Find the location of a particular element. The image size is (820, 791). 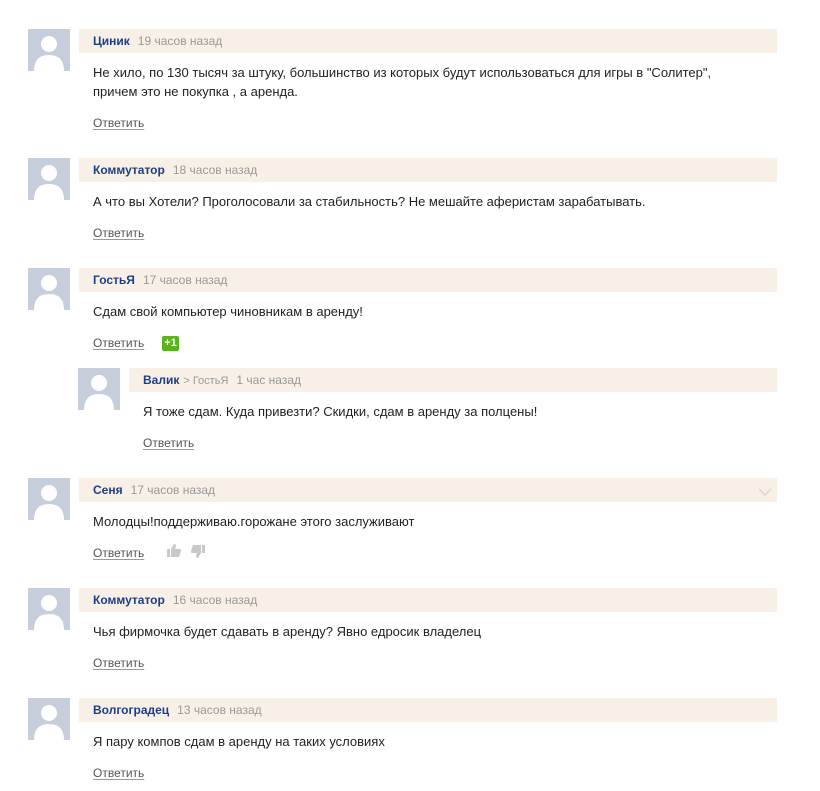

chevron-down-icon is located at coordinates (765, 493).